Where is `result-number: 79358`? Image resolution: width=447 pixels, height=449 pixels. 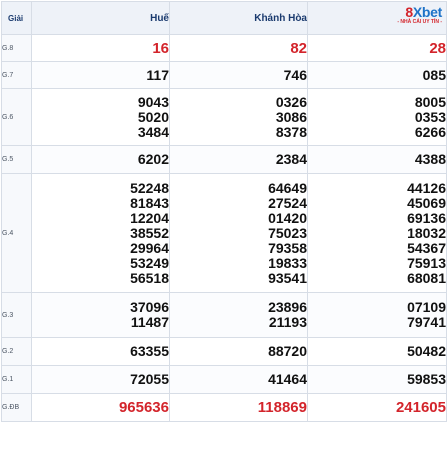 result-number: 79358 is located at coordinates (287, 247).